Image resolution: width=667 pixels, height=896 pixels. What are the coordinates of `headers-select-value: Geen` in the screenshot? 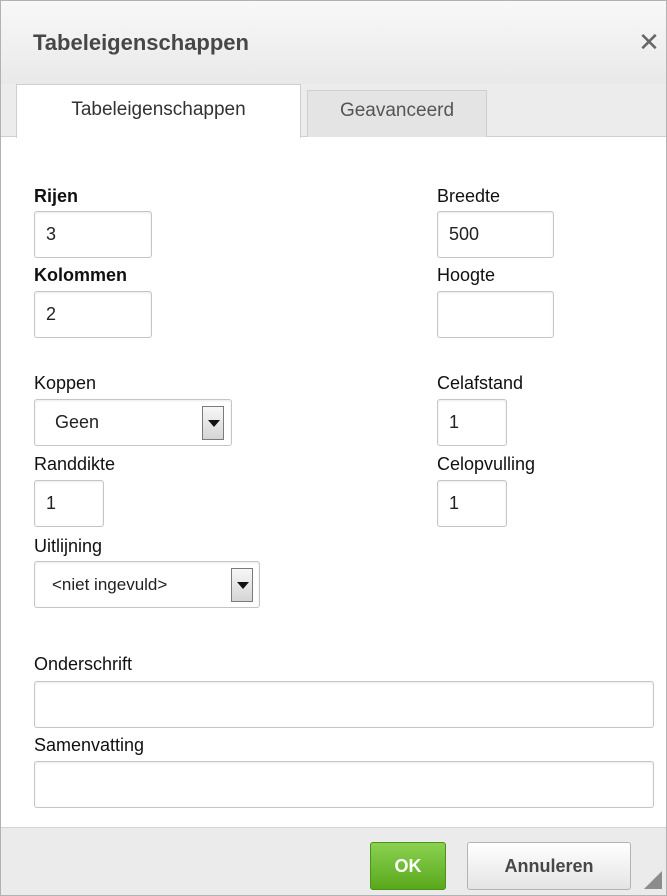 It's located at (77, 422).